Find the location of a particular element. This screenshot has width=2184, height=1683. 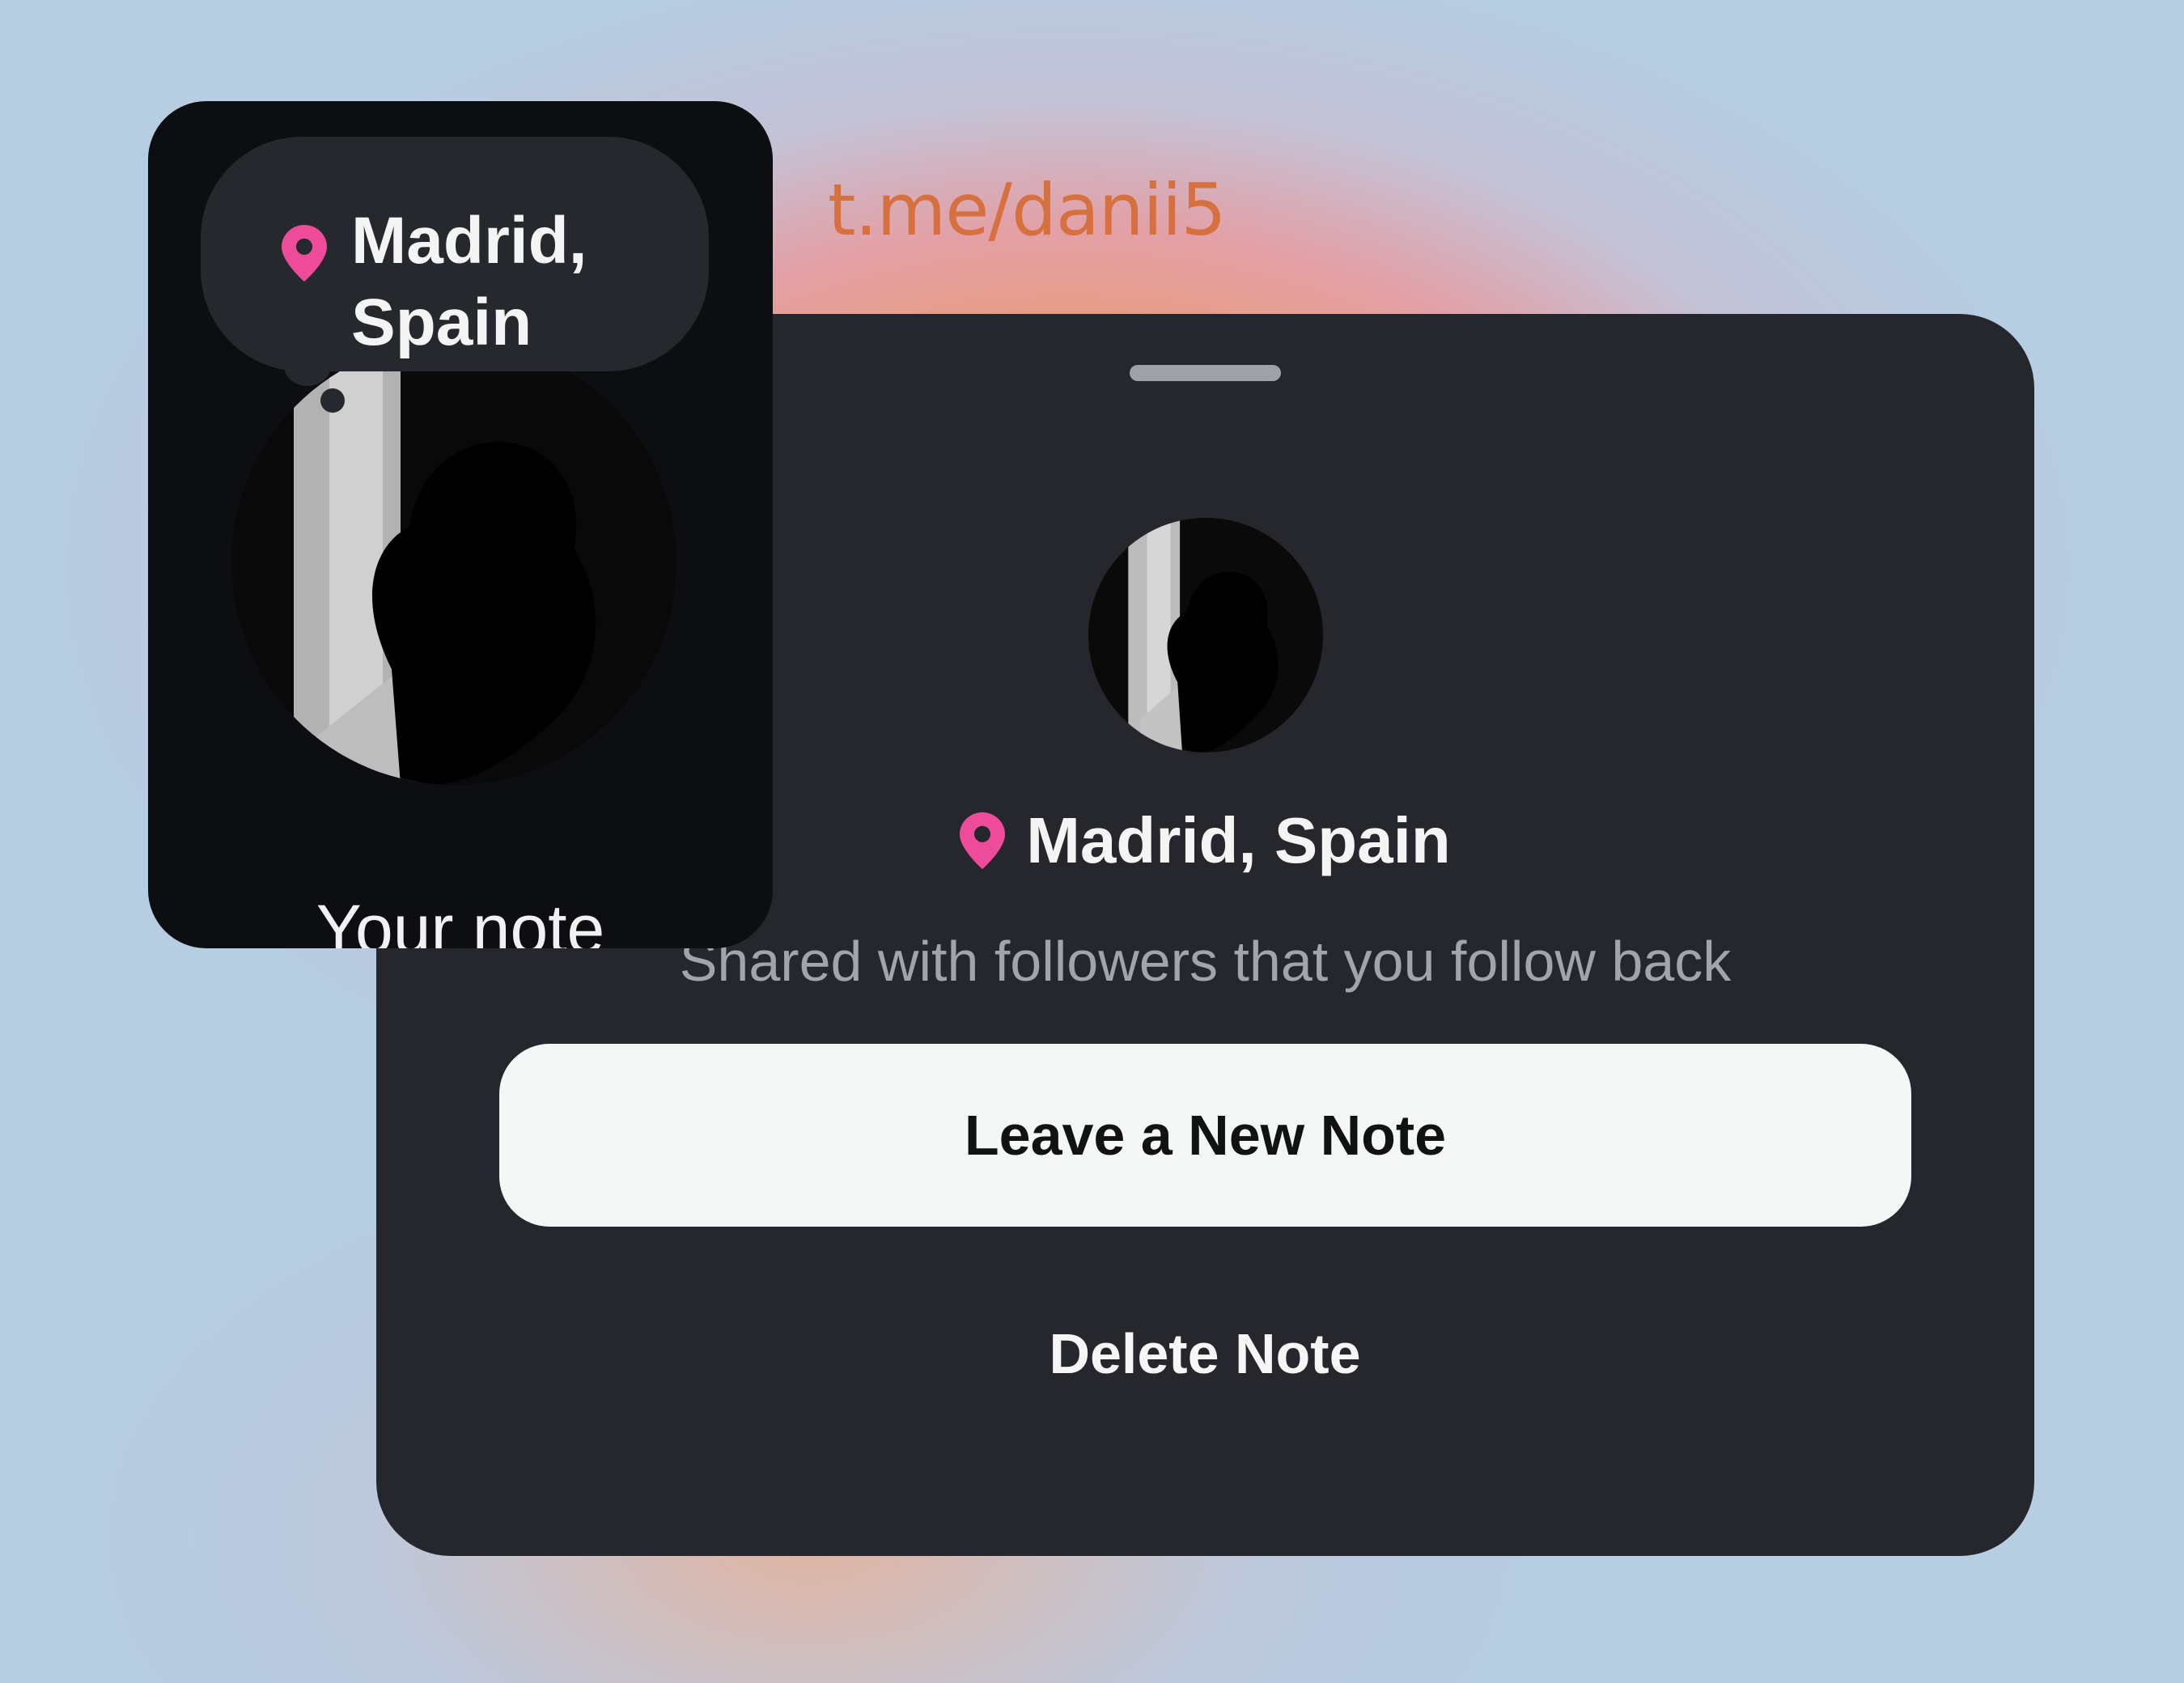

leave-new-note-button: Leave a New Note is located at coordinates (1205, 1136).